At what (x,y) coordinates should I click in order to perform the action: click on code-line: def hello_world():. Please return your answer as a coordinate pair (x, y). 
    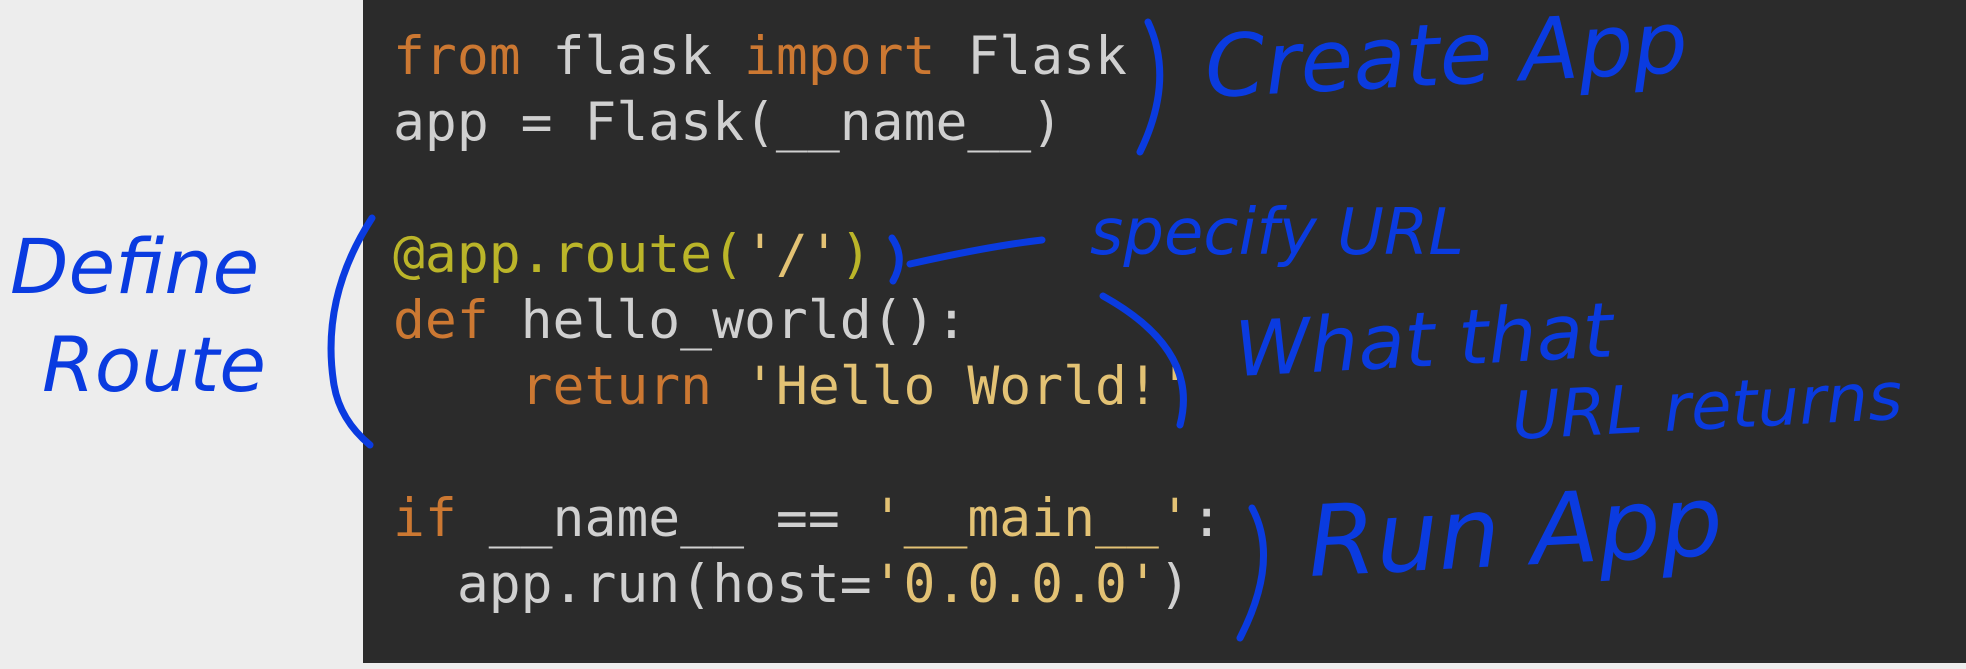
    Looking at the image, I should click on (808, 321).